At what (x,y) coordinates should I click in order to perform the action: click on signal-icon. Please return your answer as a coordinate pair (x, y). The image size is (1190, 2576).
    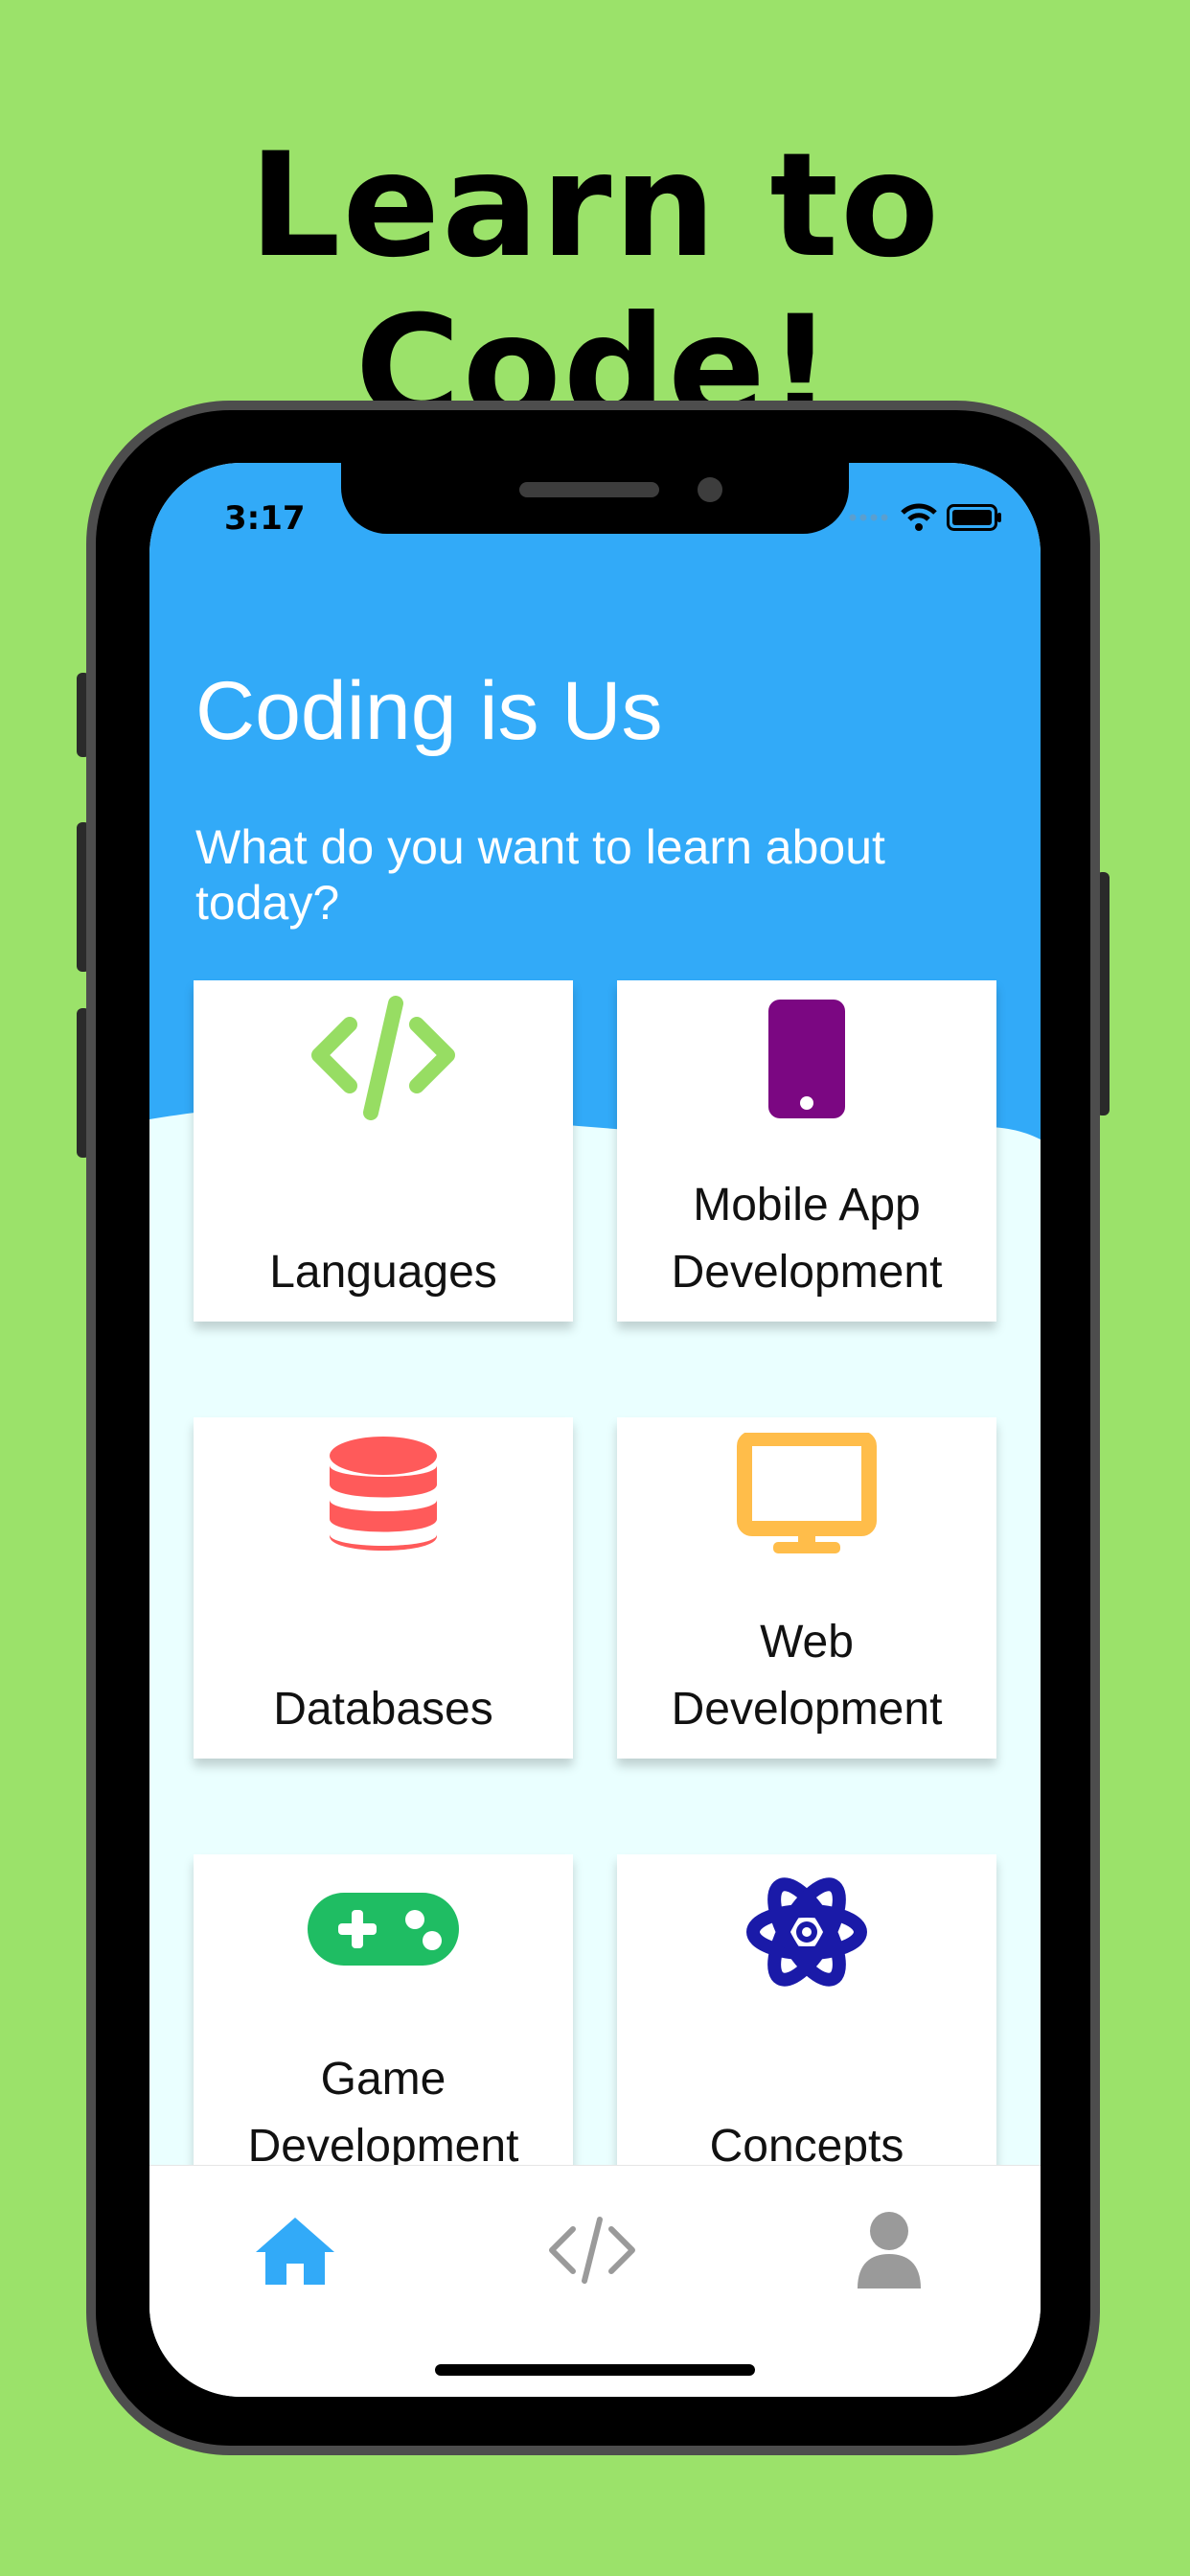
    Looking at the image, I should click on (869, 517).